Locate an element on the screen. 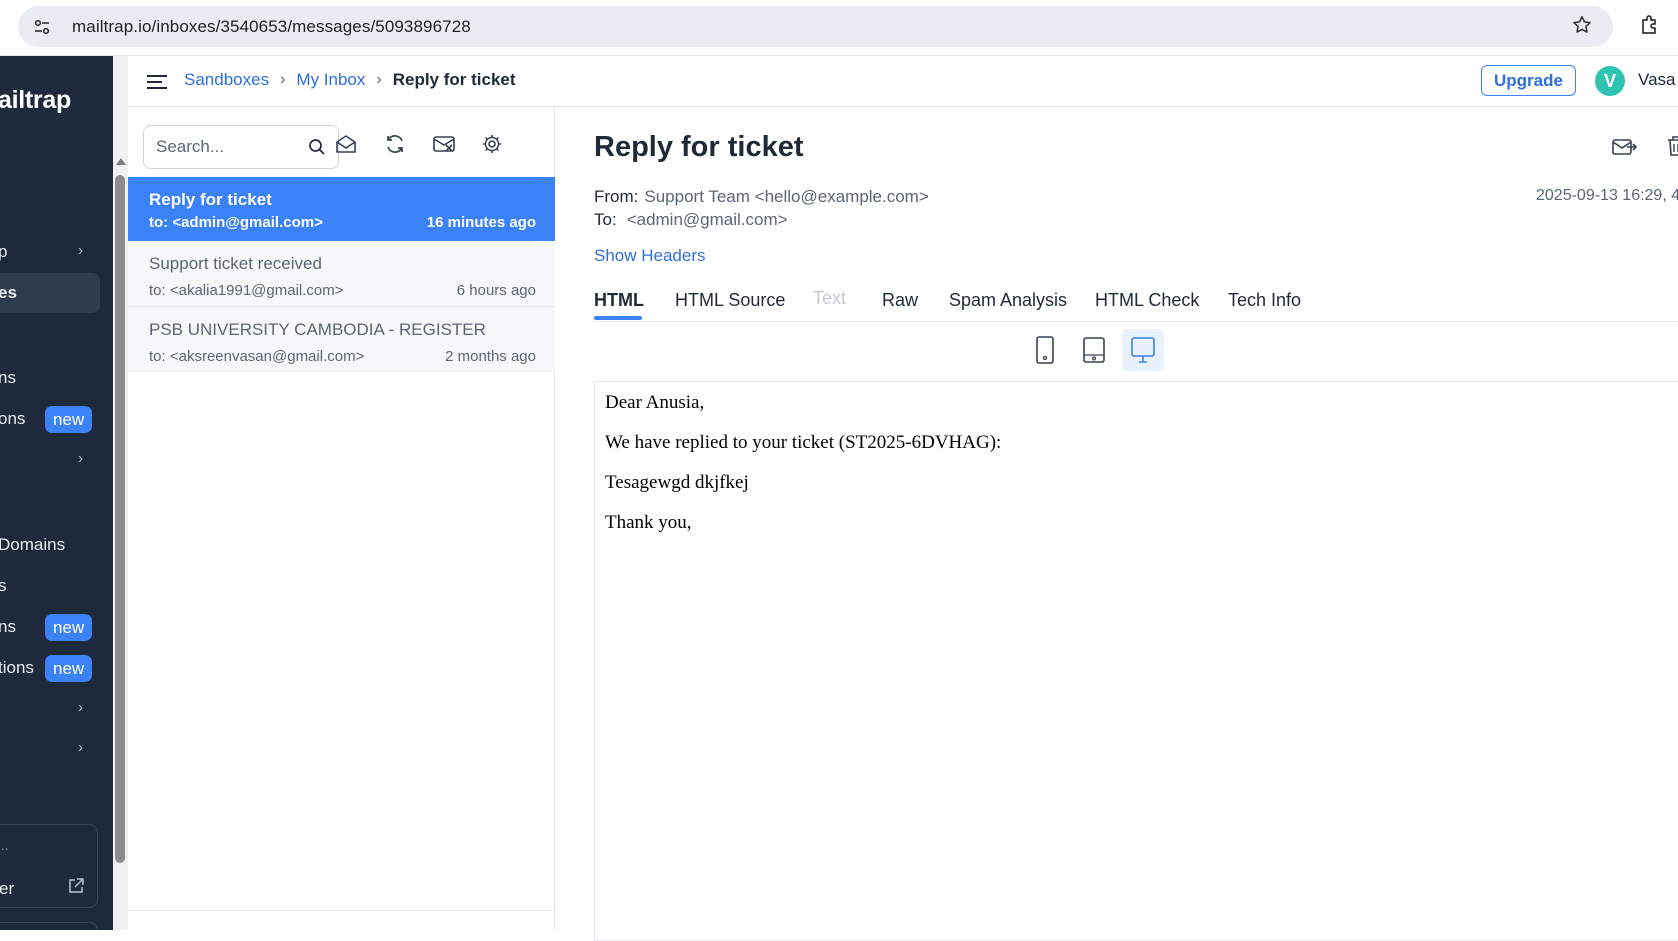 Image resolution: width=1678 pixels, height=941 pixels. search-icon is located at coordinates (317, 149).